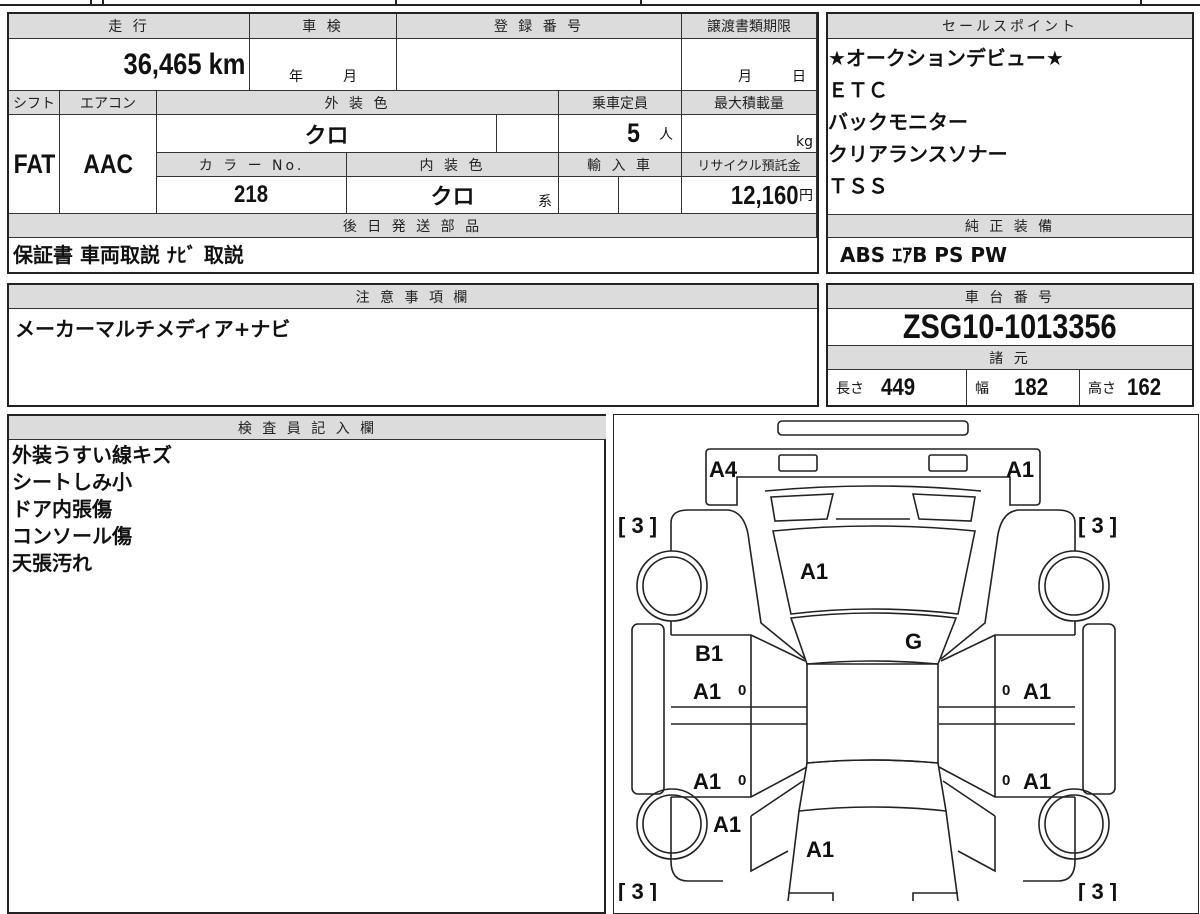 The height and width of the screenshot is (914, 1200). Describe the element at coordinates (252, 165) in the screenshot. I see `color-no-label: カ ラ ー No.` at that location.